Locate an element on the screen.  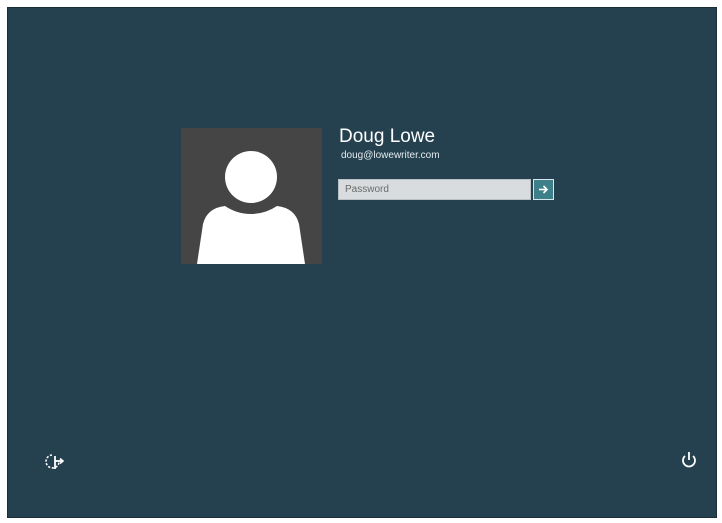
user-email: doug@lowewriter.com is located at coordinates (390, 155).